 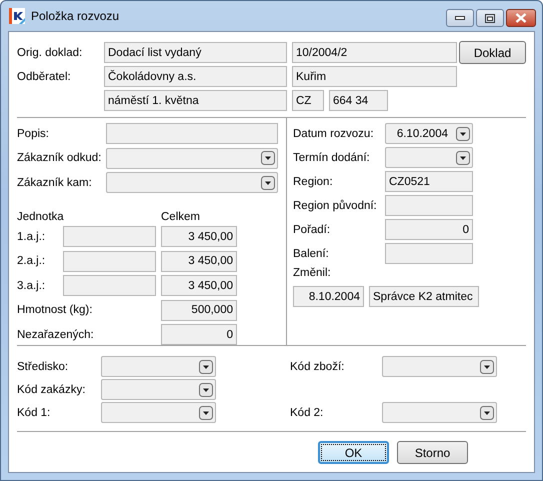 What do you see at coordinates (374, 52) in the screenshot?
I see `input-field: 10/2004/2` at bounding box center [374, 52].